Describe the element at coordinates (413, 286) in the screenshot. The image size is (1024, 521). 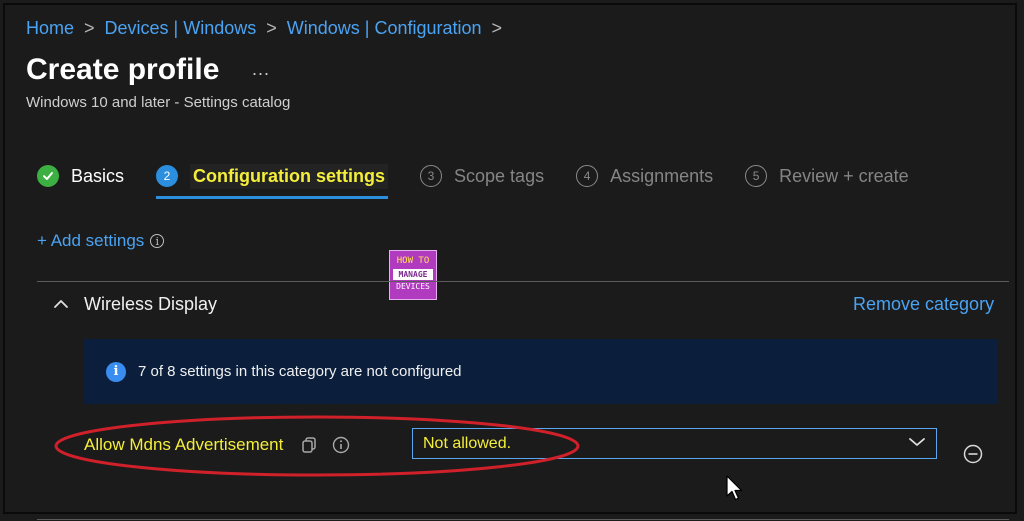
I see `logo-line-3: DEVICES` at that location.